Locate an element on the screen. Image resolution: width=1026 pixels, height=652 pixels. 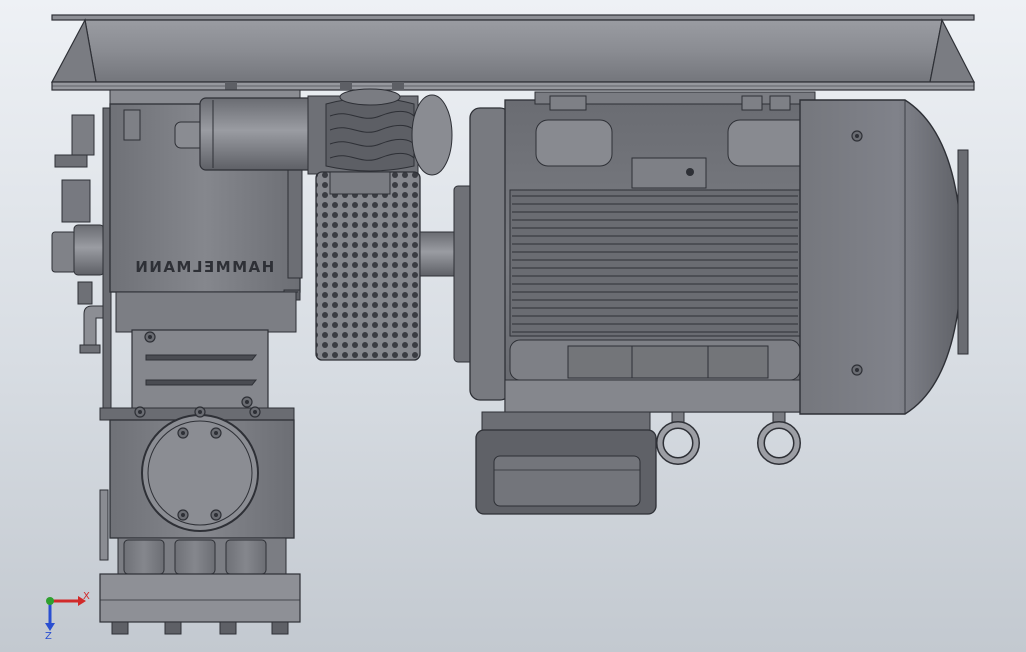
view-orientation-triad: X Z is located at coordinates (68, 612).